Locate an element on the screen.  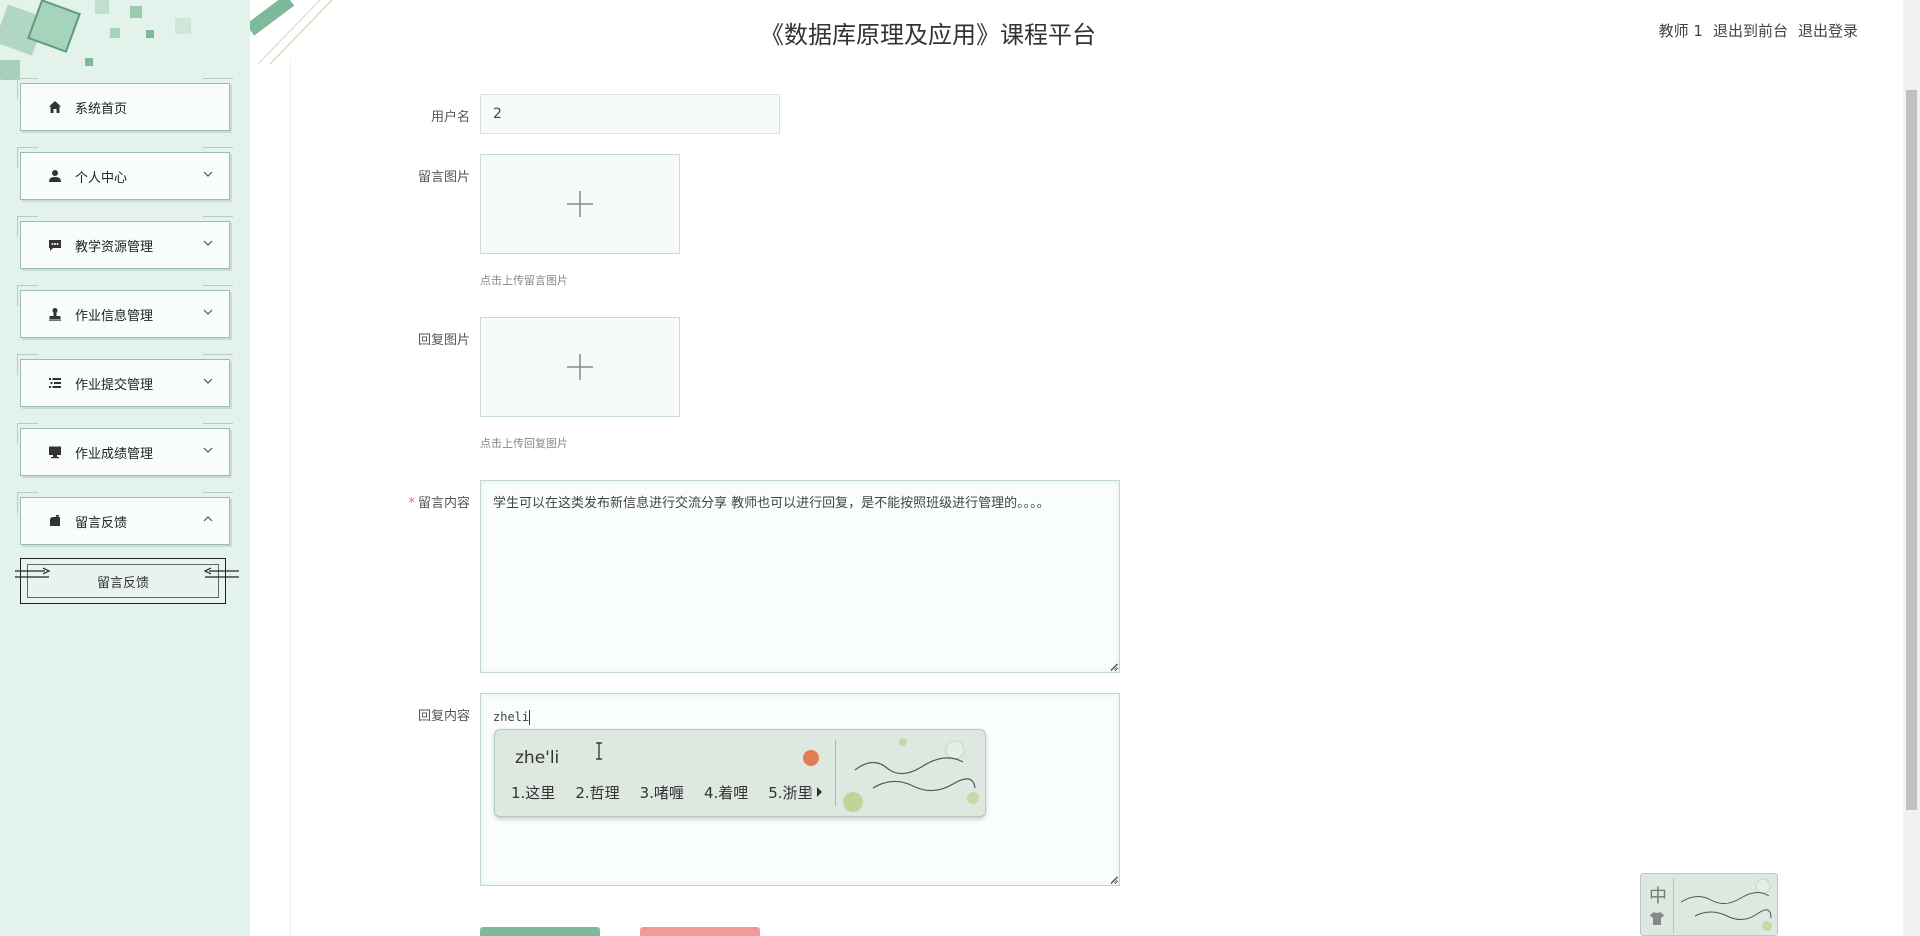
sidebar-item-label: 作业提交管理 is located at coordinates (114, 385).